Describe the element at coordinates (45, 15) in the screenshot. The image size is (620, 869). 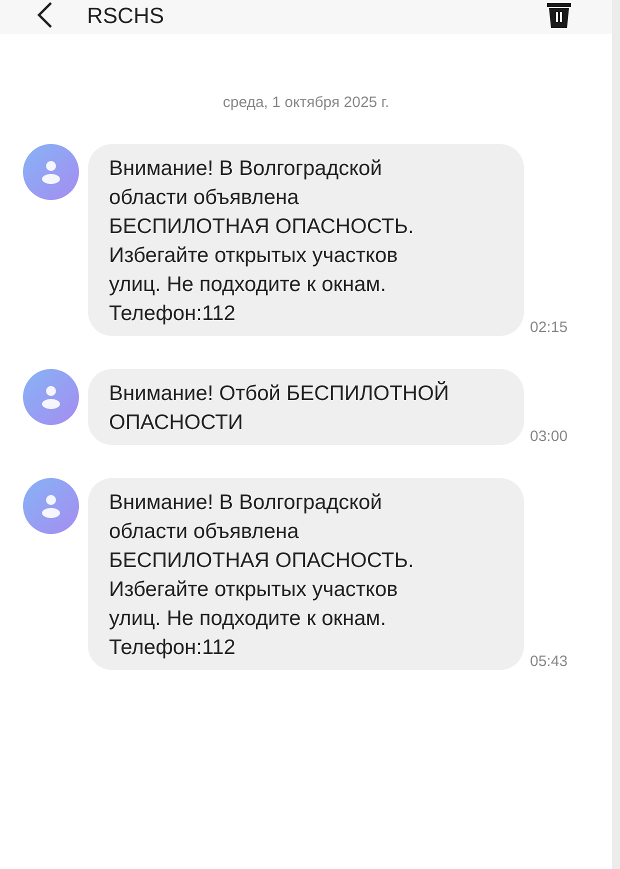
I see `back-icon` at that location.